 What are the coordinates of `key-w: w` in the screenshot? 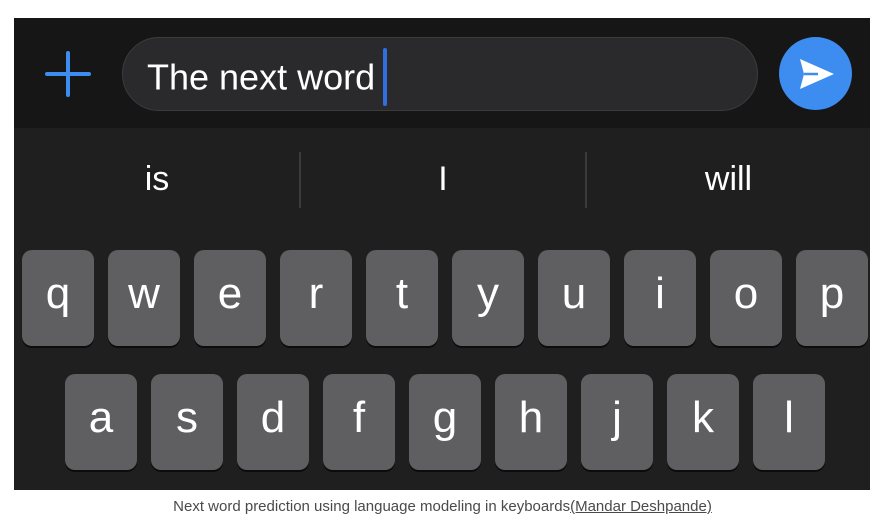 It's located at (144, 298).